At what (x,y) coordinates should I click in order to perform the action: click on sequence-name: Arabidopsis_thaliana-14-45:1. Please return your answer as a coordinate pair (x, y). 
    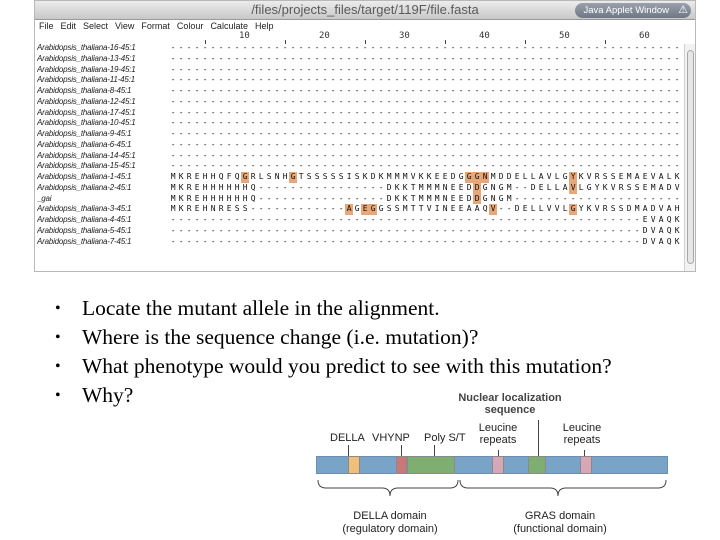
    Looking at the image, I should click on (103, 156).